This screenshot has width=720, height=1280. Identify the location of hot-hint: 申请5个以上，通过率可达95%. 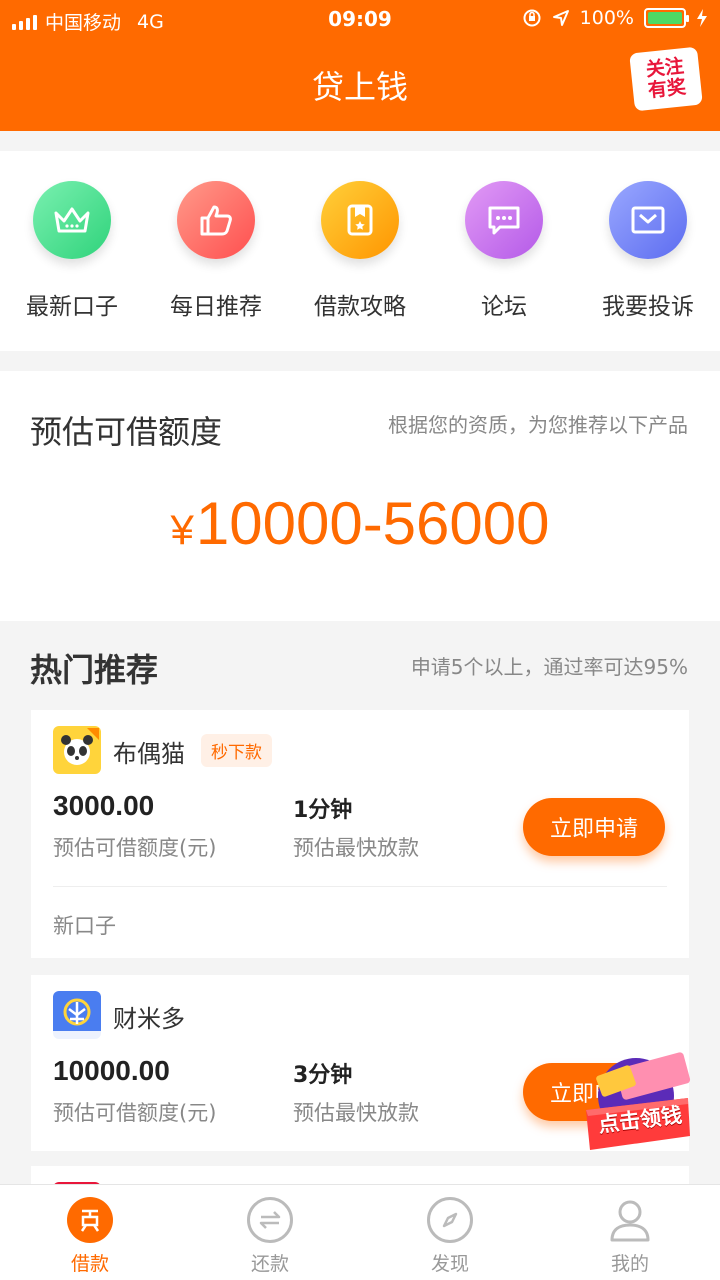
(549, 667).